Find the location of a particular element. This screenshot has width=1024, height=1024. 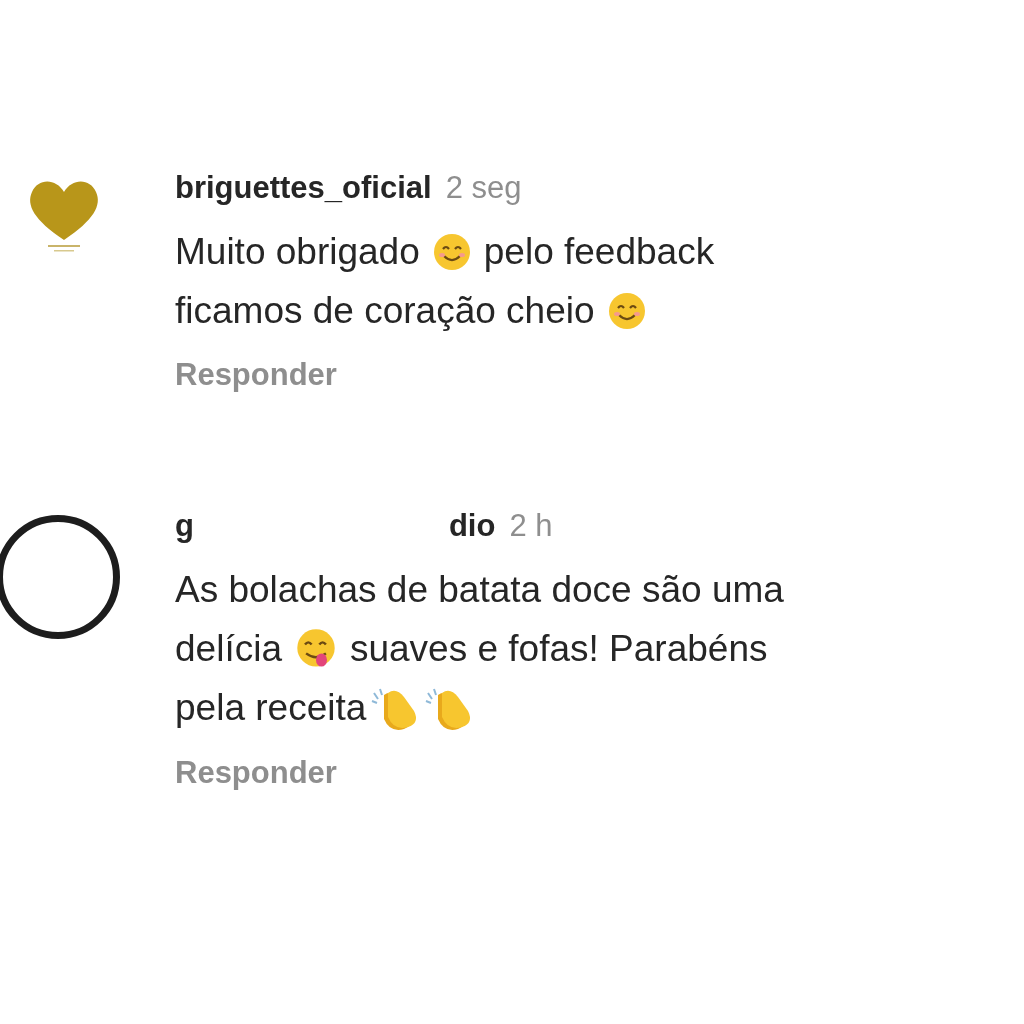

username: briguettes_oficial is located at coordinates (303, 188).